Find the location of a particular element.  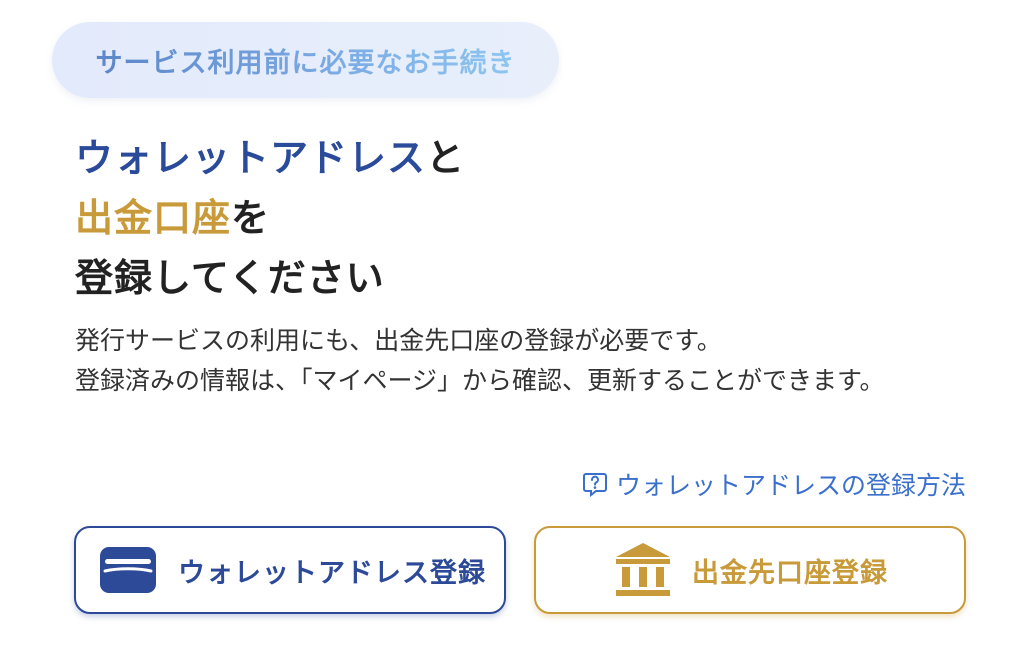

help-link-label: ウォレットアドレスの登録方法 is located at coordinates (790, 485).